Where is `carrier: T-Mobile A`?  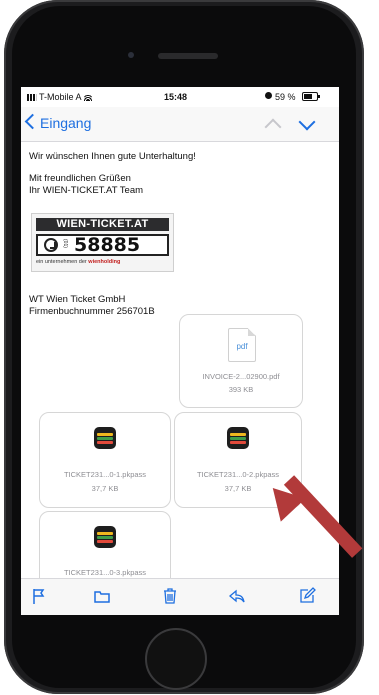
carrier: T-Mobile A is located at coordinates (59, 97).